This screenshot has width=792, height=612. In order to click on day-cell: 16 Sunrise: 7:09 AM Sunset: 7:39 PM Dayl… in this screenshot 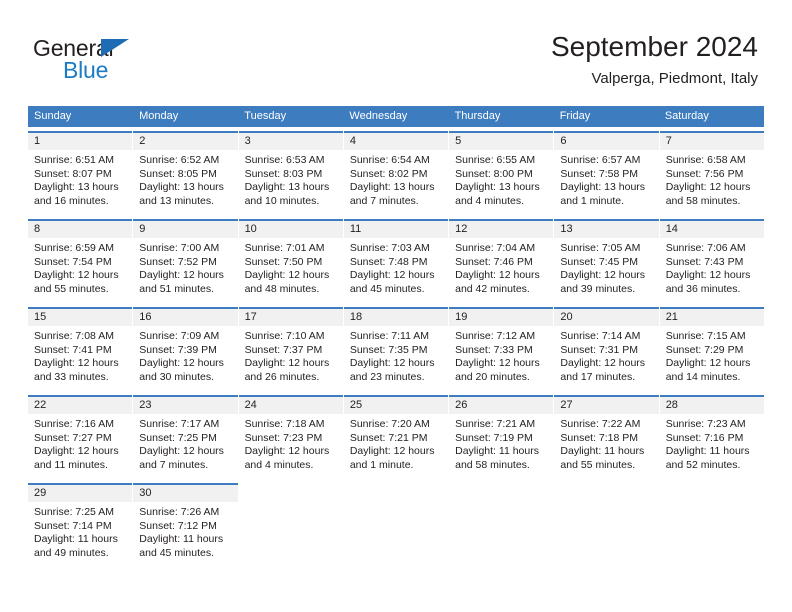, I will do `click(185, 349)`.